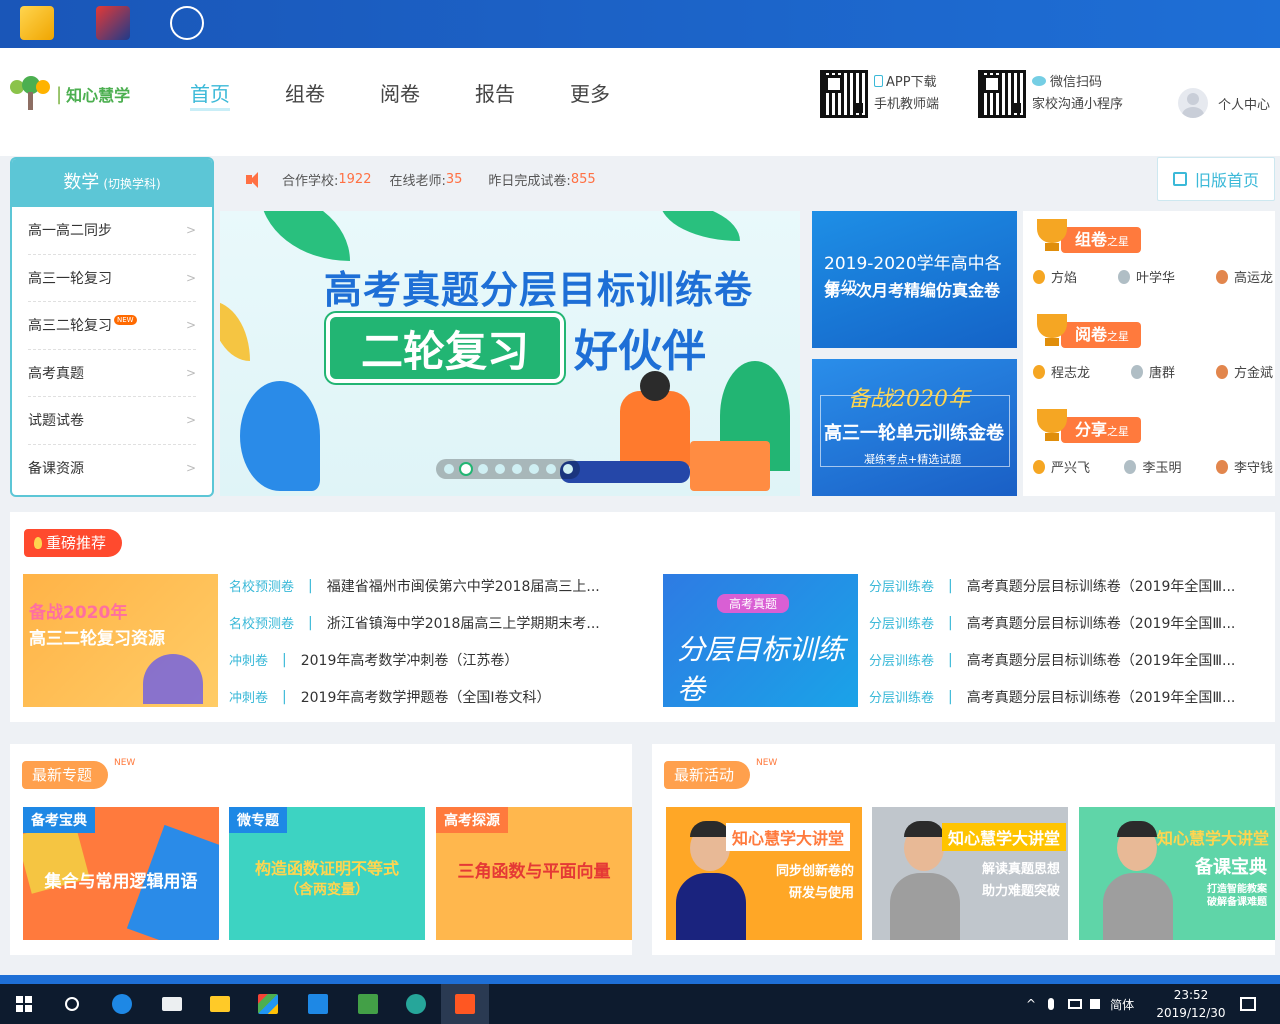  Describe the element at coordinates (1061, 466) in the screenshot. I see `star-name: 严兴飞` at that location.